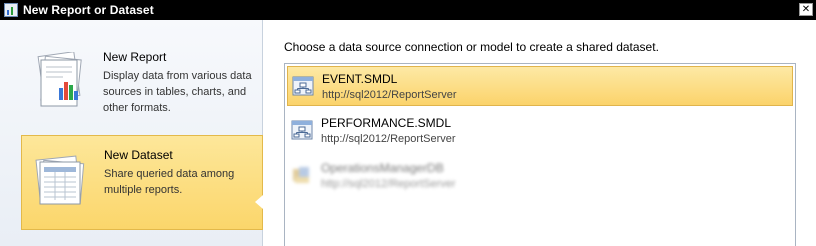 The width and height of the screenshot is (816, 246). What do you see at coordinates (382, 168) in the screenshot?
I see `source-name: OperationsManagerDB` at bounding box center [382, 168].